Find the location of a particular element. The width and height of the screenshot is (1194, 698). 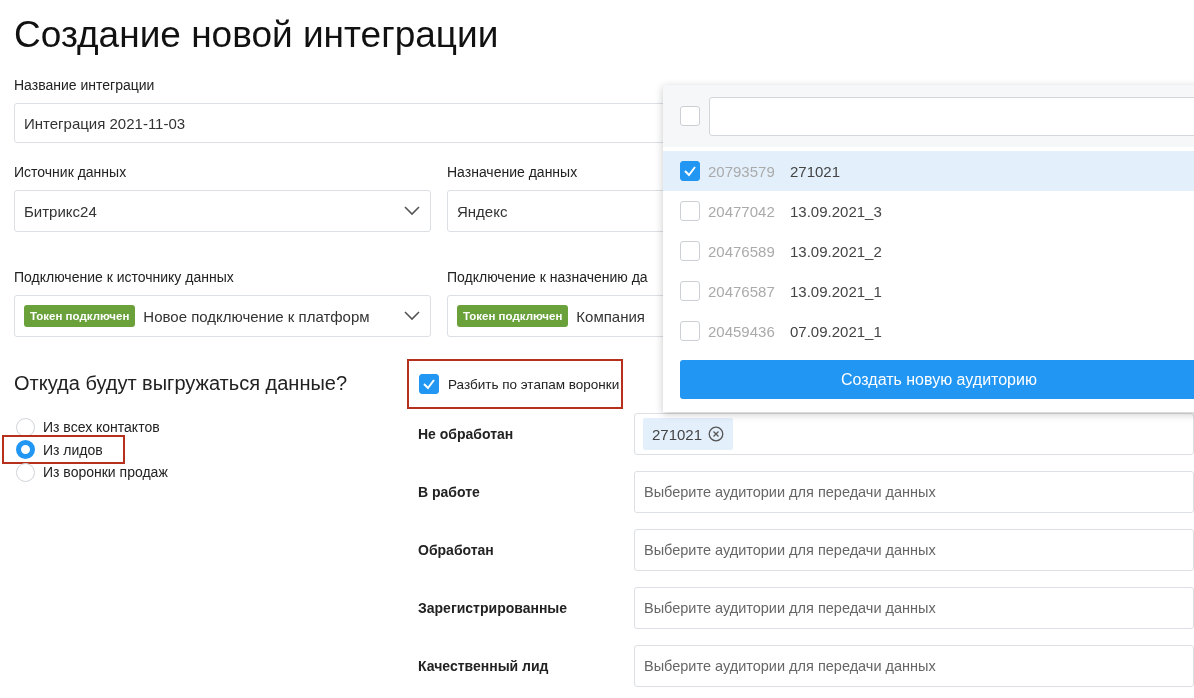

audience-name: 271021 is located at coordinates (815, 171).